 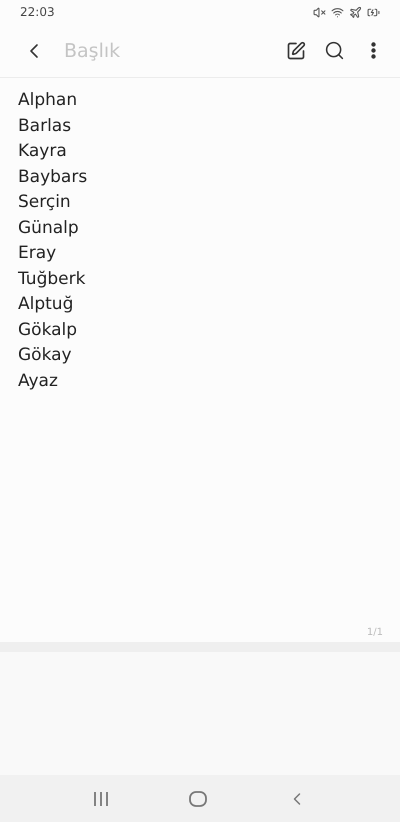 I want to click on home-button, so click(x=198, y=798).